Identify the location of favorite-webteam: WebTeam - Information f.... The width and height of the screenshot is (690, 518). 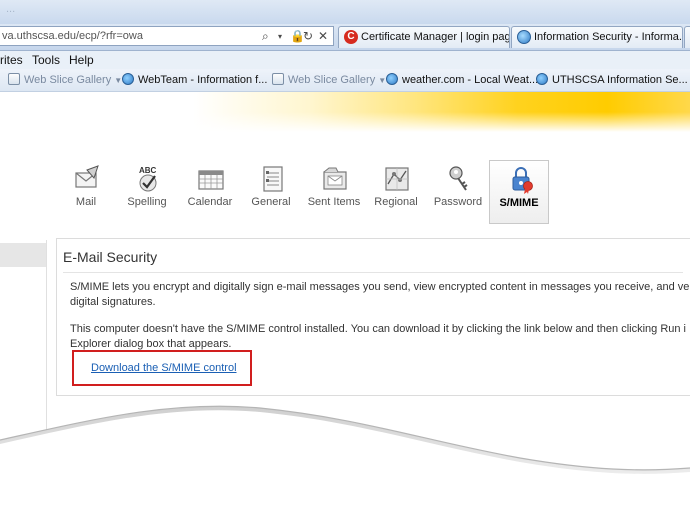
(194, 79).